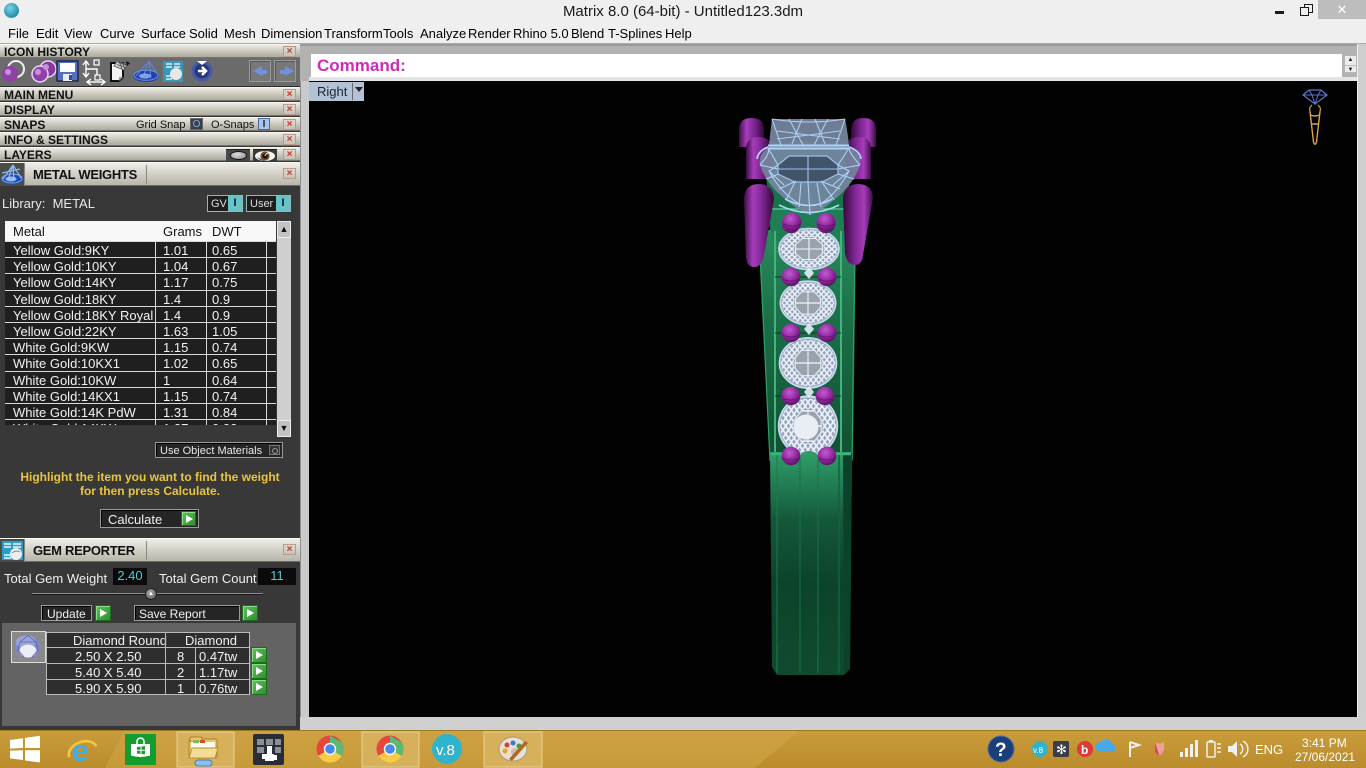  I want to click on svg-text: e, so click(80, 750).